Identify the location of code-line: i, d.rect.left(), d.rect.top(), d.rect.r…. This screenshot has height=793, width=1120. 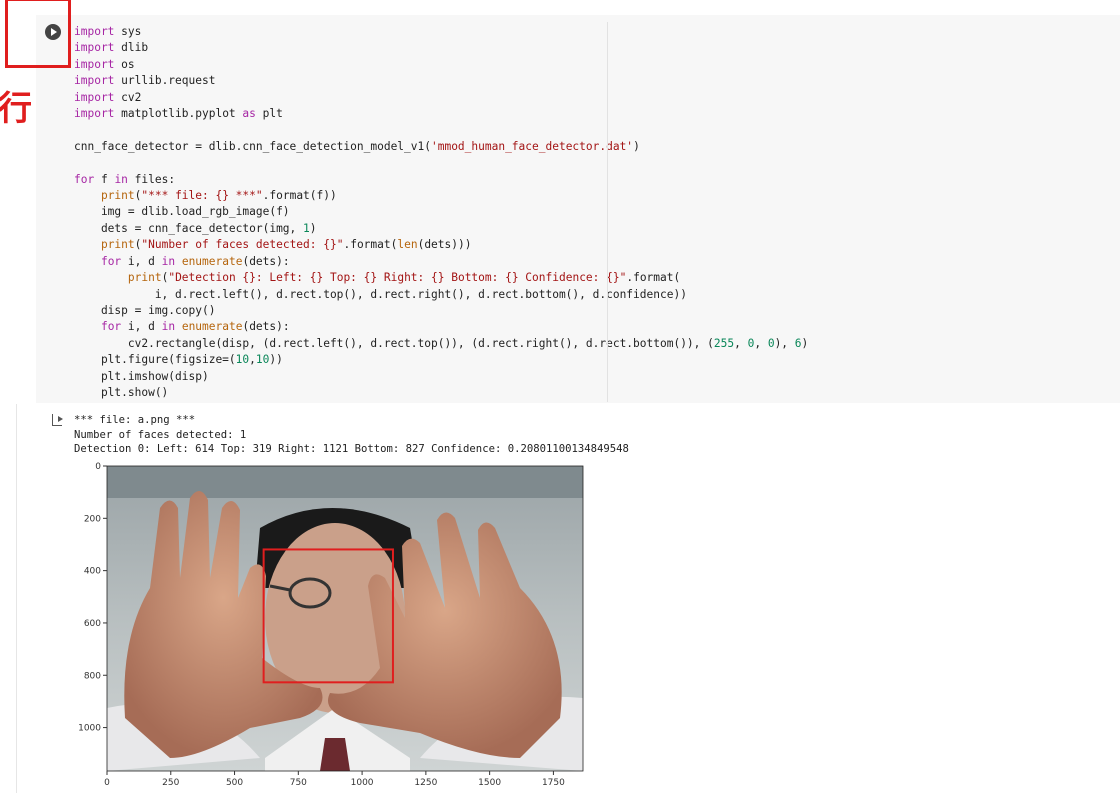
(380, 294).